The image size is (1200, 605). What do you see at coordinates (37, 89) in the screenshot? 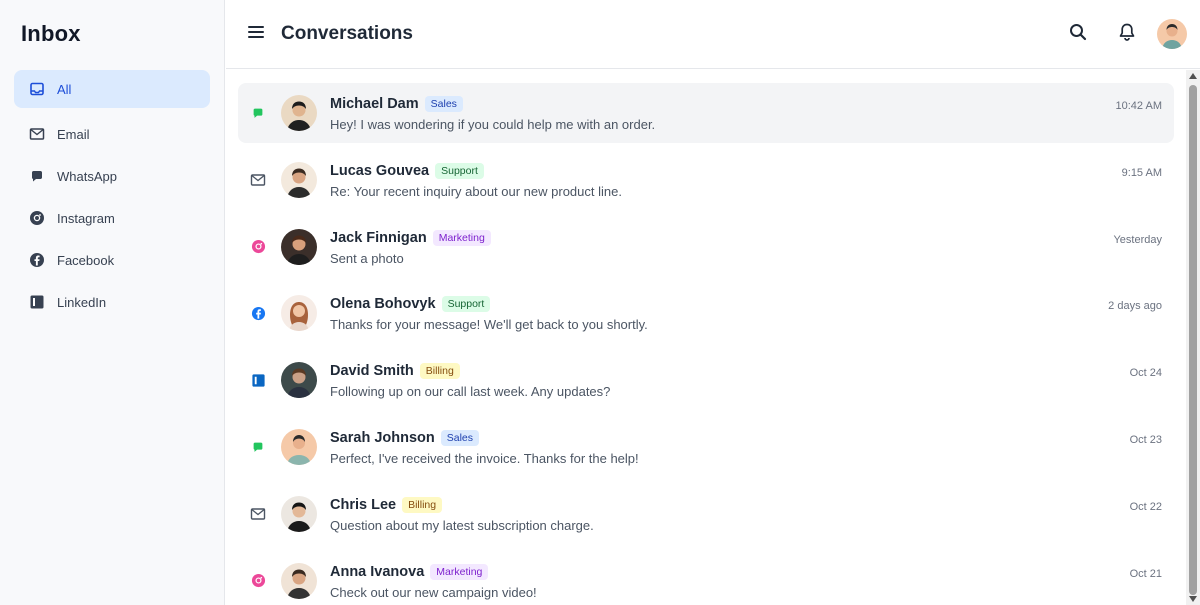
I see `inbox-icon` at bounding box center [37, 89].